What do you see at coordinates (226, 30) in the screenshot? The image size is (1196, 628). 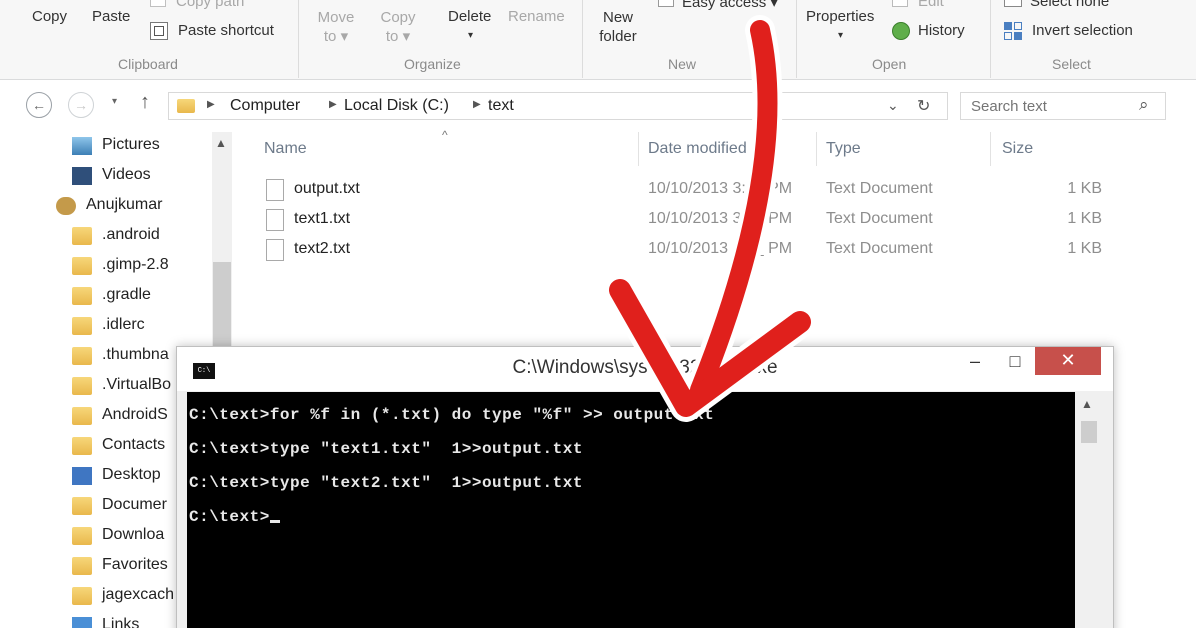 I see `paste-shortcut-button: Paste shortcut` at bounding box center [226, 30].